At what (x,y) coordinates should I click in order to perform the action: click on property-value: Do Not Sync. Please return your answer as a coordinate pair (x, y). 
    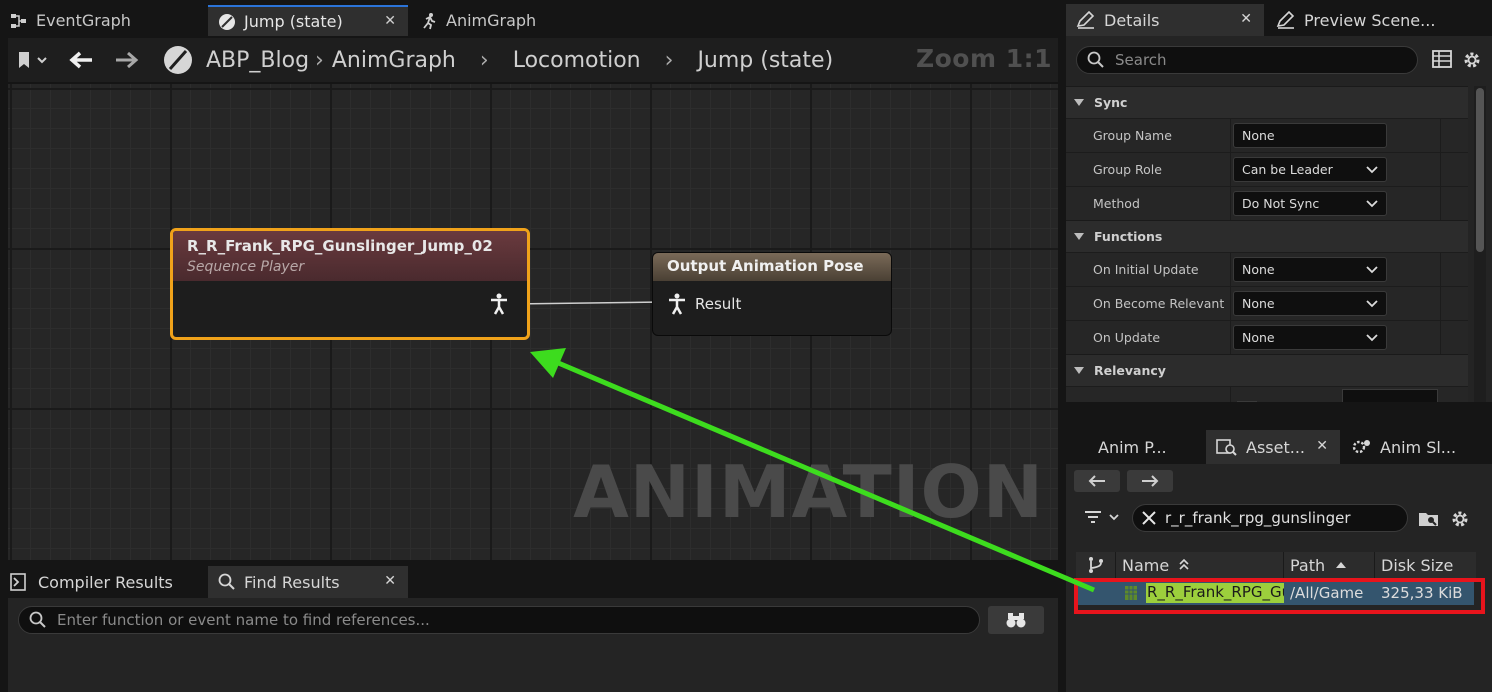
    Looking at the image, I should click on (1281, 203).